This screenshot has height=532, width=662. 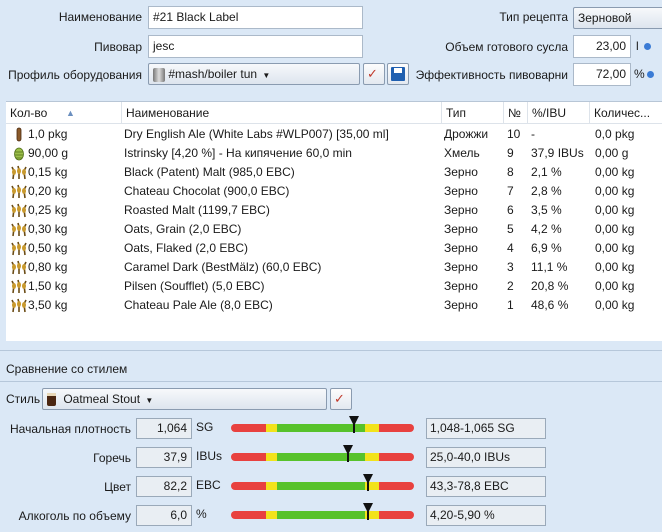 I want to click on metric-value: 37,9, so click(x=164, y=457).